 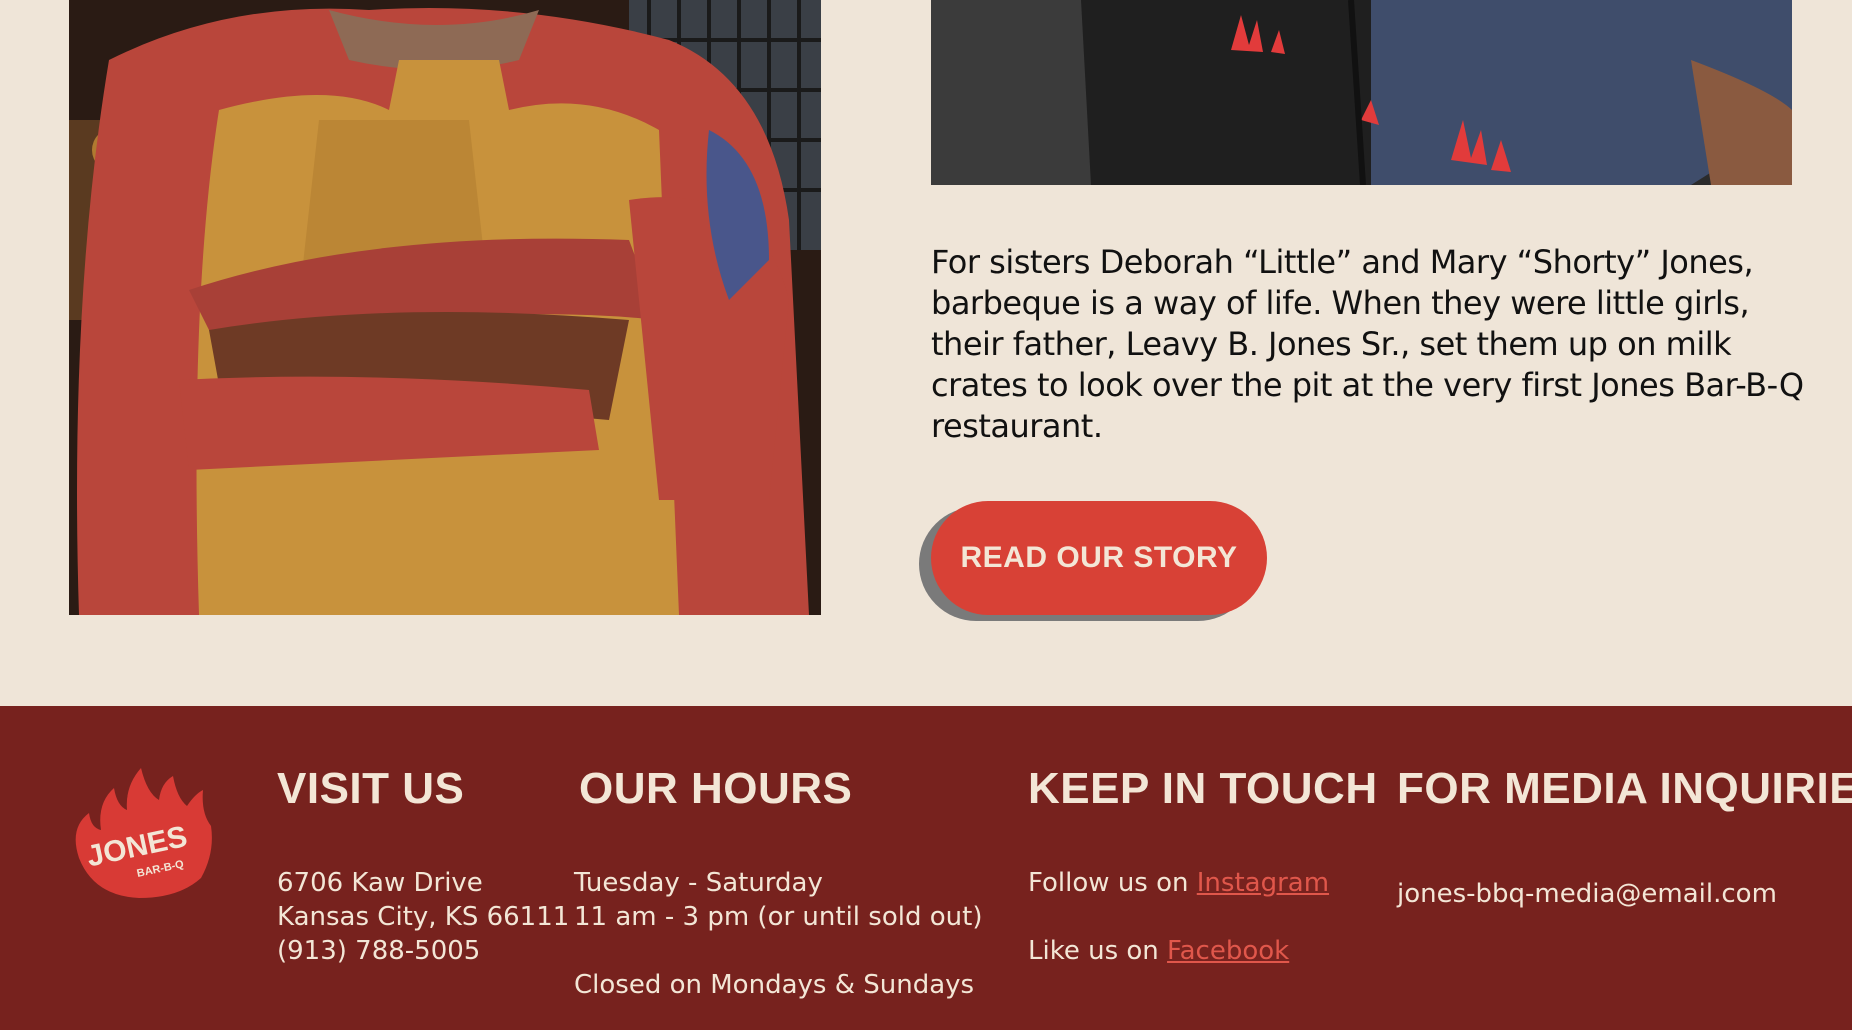 I want to click on open-days: Tuesday - Saturday, so click(x=698, y=883).